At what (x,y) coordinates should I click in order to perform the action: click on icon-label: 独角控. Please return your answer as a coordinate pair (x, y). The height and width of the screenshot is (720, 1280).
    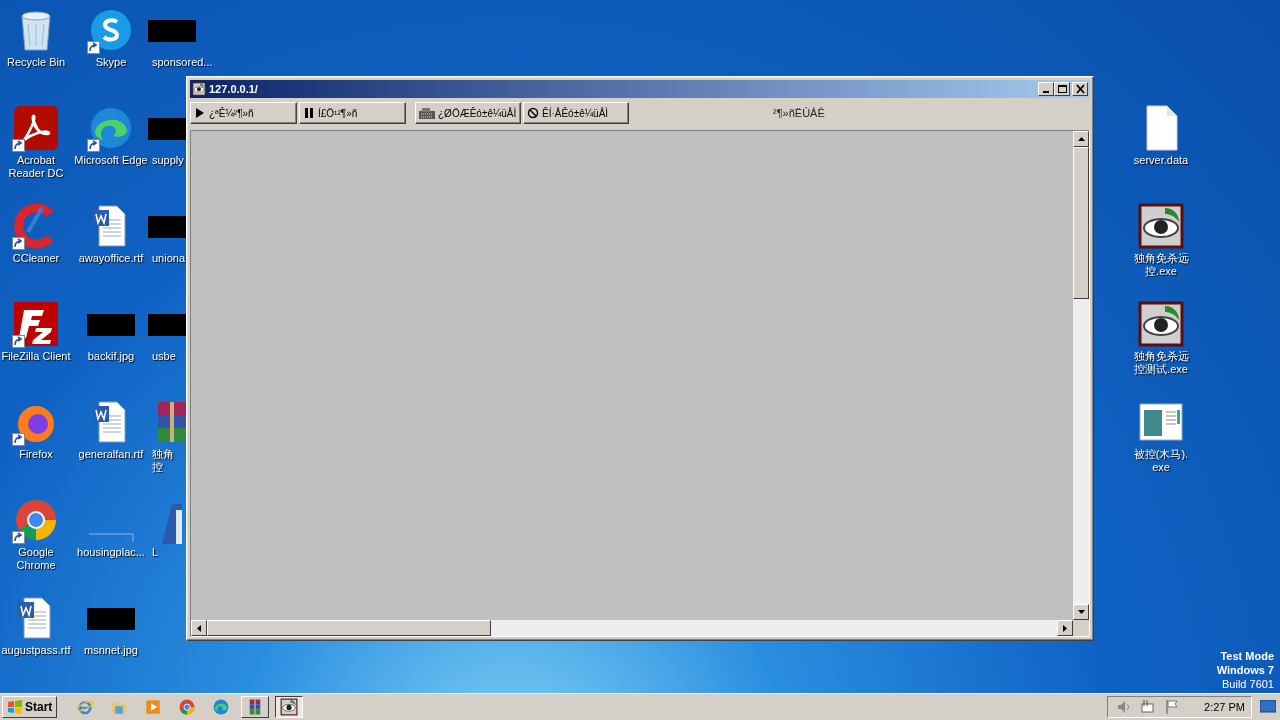
    Looking at the image, I should click on (161, 461).